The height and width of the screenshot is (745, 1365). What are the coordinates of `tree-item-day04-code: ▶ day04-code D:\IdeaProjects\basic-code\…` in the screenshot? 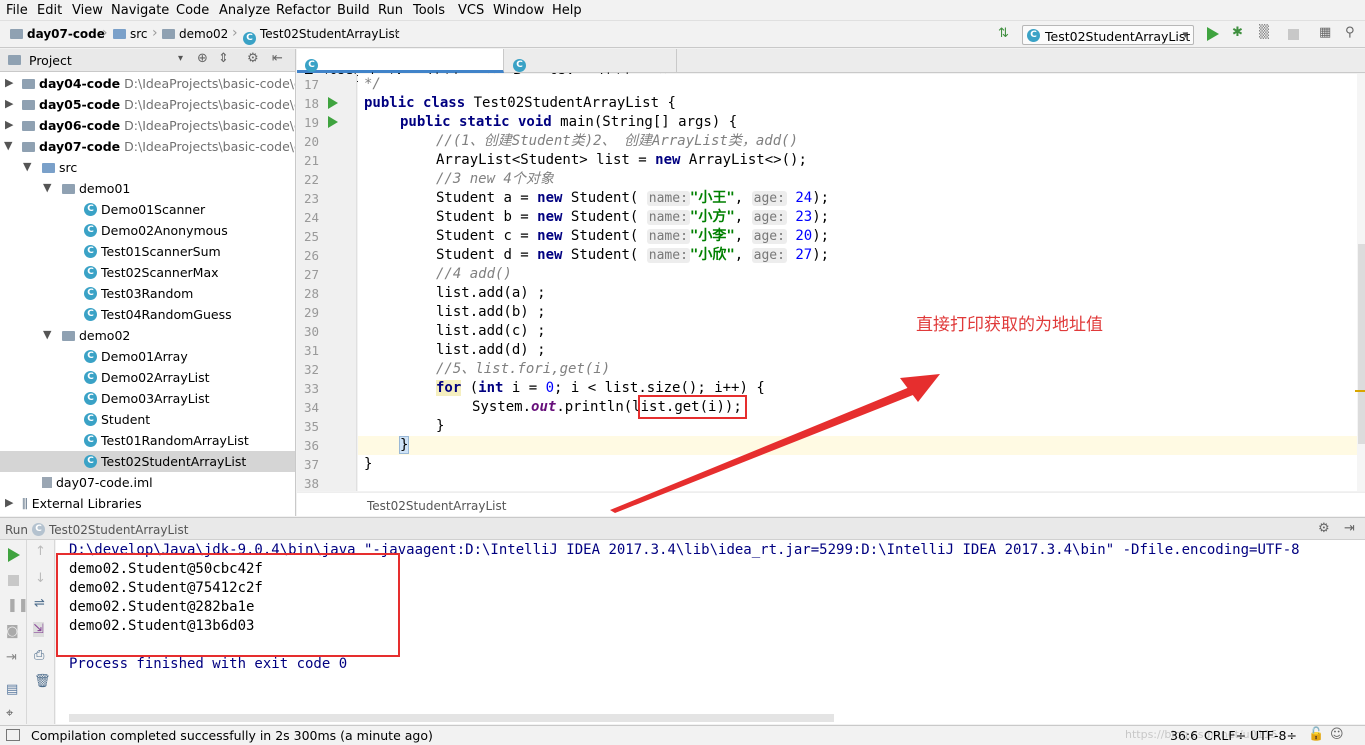 It's located at (147, 83).